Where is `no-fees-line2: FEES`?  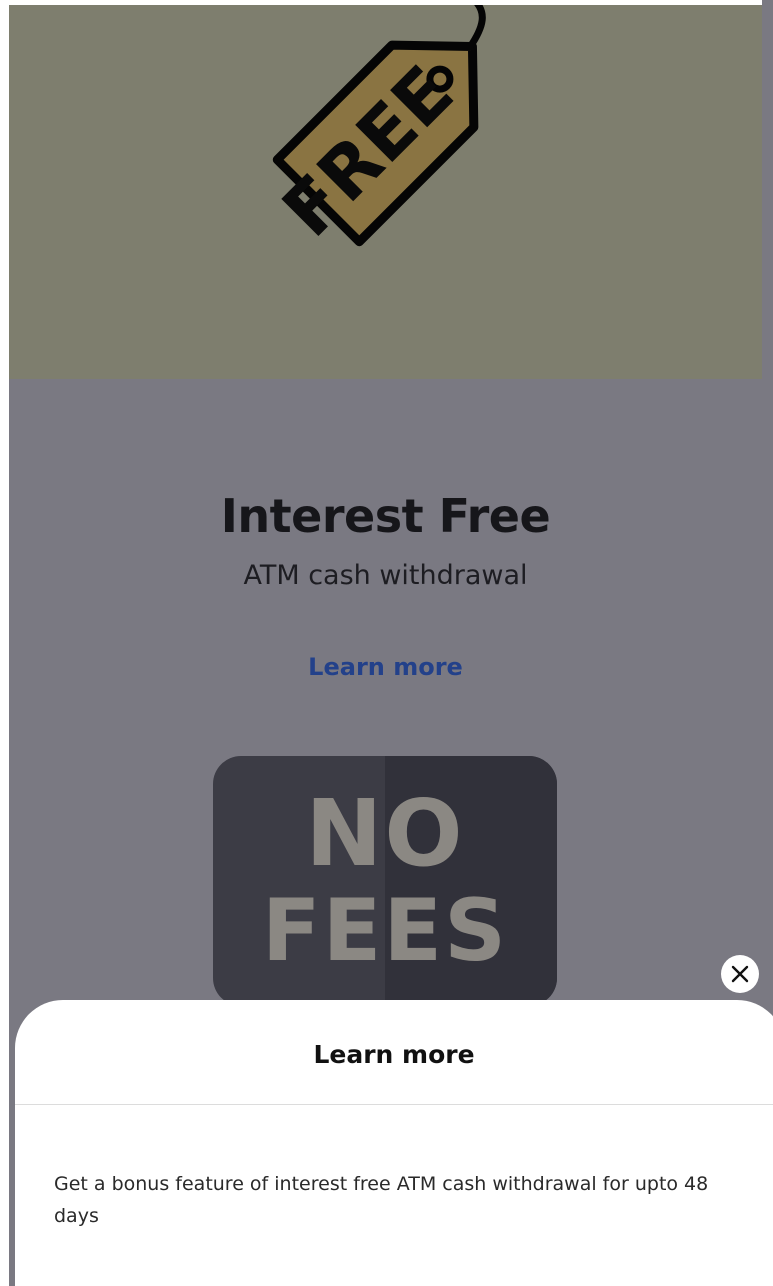 no-fees-line2: FEES is located at coordinates (385, 931).